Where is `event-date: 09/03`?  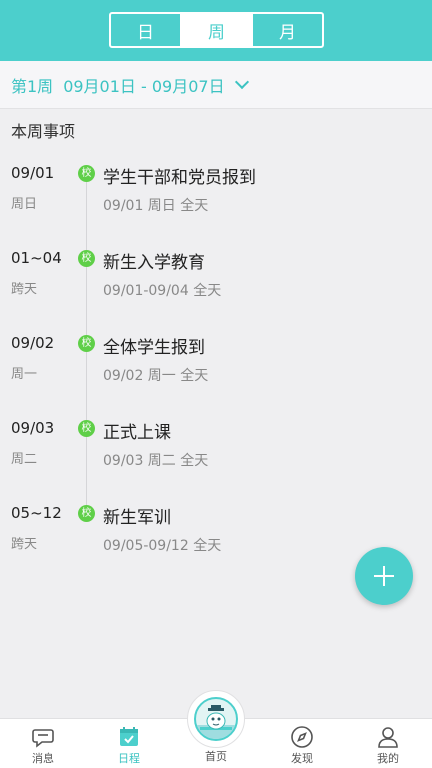
event-date: 09/03 is located at coordinates (33, 428).